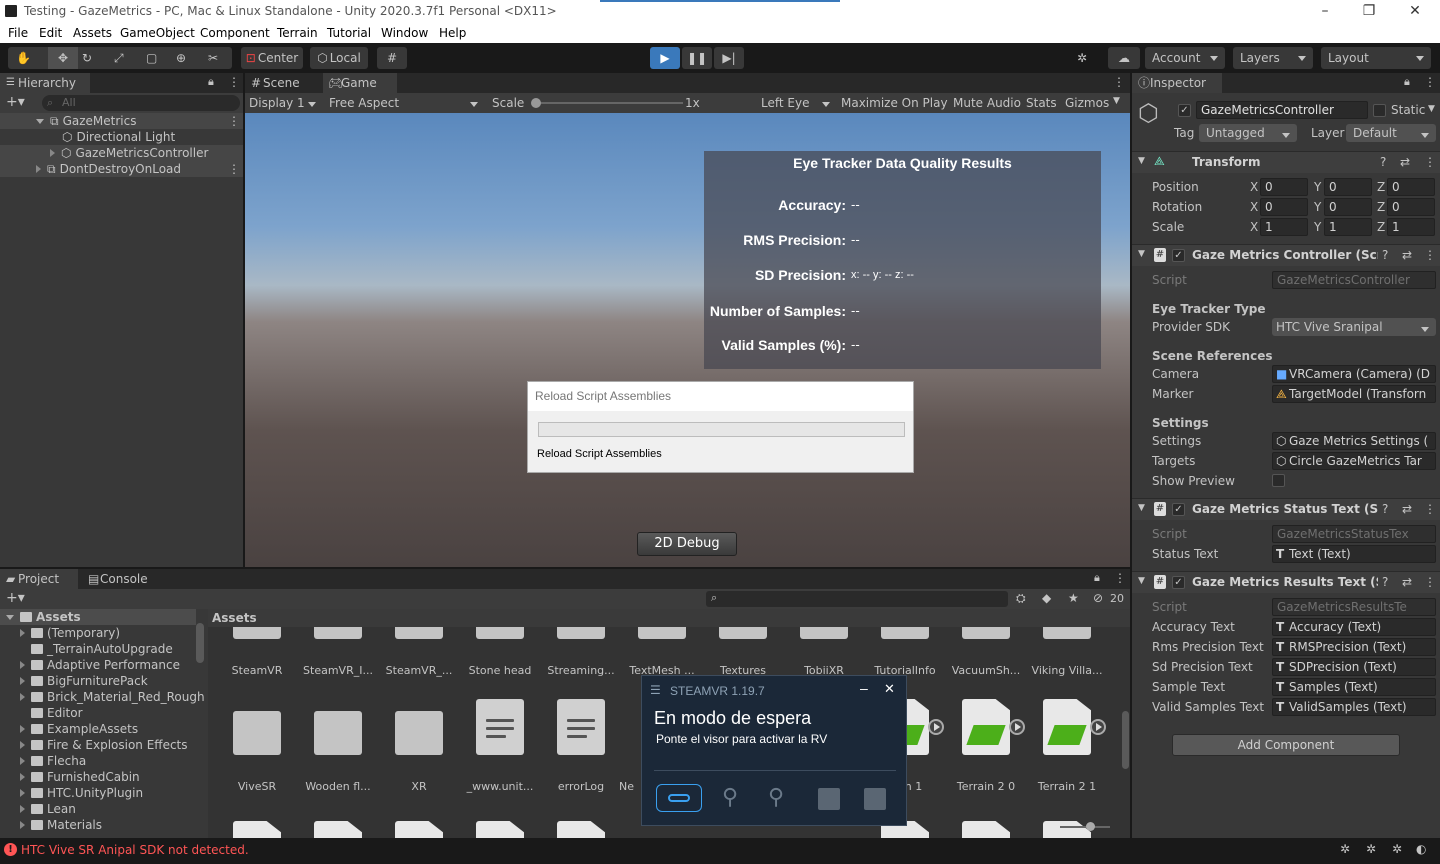  Describe the element at coordinates (1073, 598) in the screenshot. I see `favorite-icon: ★` at that location.